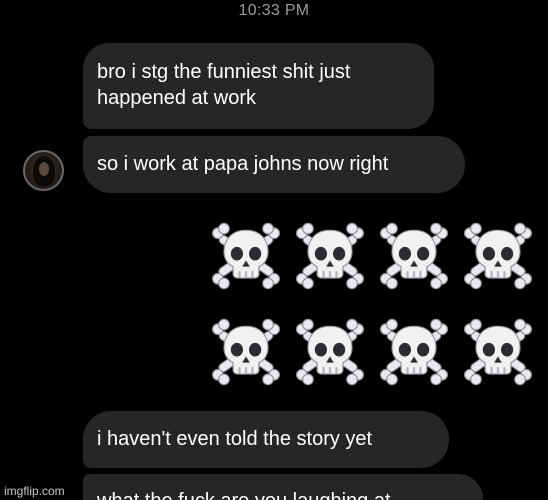 Image resolution: width=548 pixels, height=500 pixels. What do you see at coordinates (283, 487) in the screenshot?
I see `message-bubble: what the fuck are you laughing at` at bounding box center [283, 487].